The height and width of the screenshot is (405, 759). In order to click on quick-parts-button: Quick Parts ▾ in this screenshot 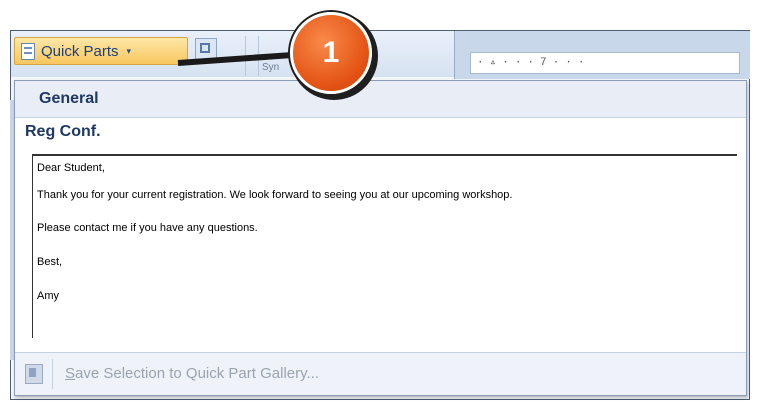, I will do `click(101, 51)`.